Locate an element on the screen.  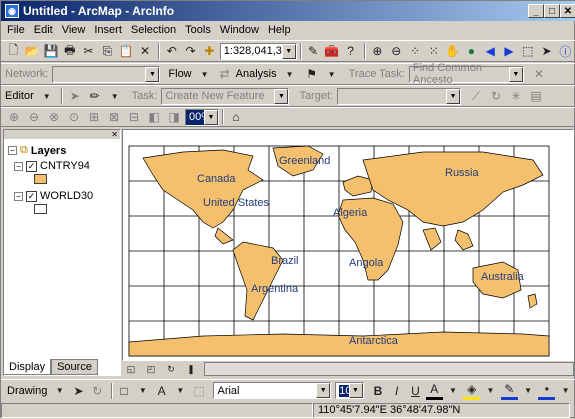
rotate-tool-icon: ↻ is located at coordinates (496, 96).